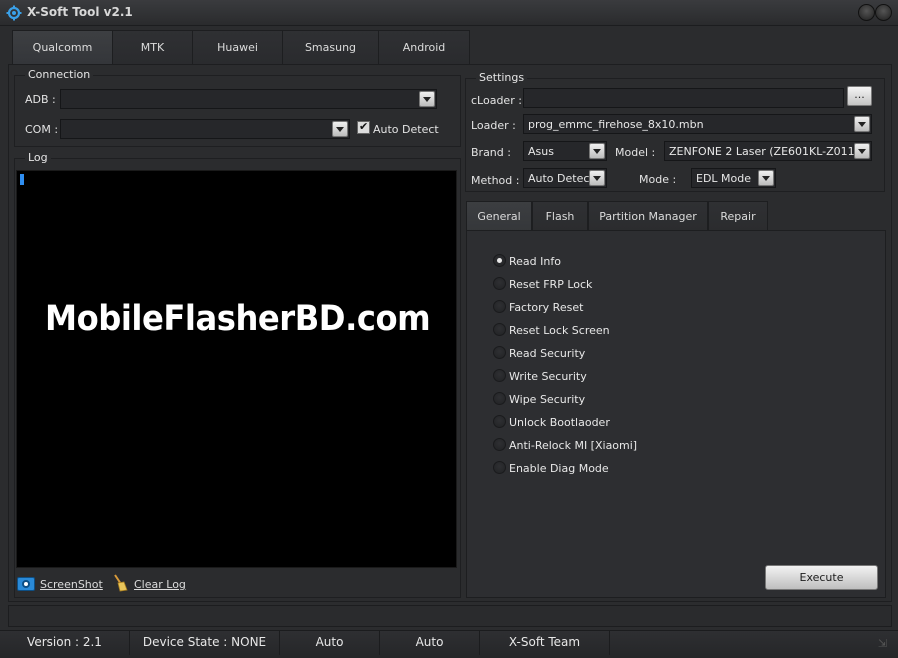  What do you see at coordinates (499, 421) in the screenshot?
I see `radio-unlock-bootloader` at bounding box center [499, 421].